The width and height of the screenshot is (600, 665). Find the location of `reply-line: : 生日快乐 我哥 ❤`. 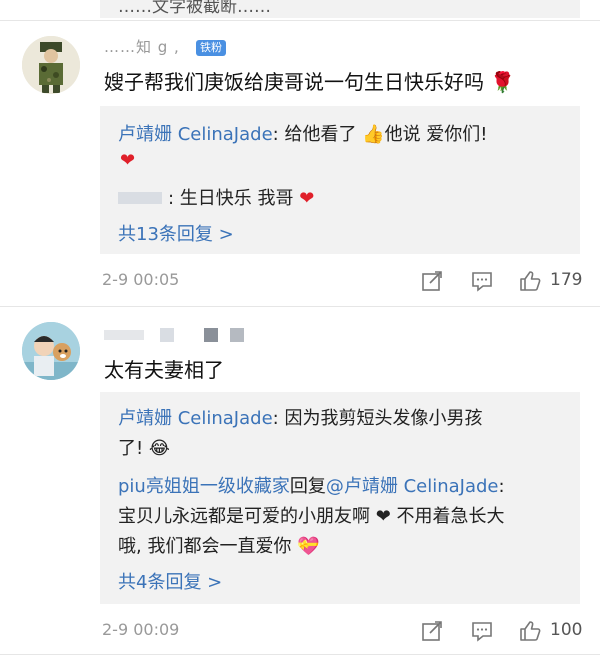

reply-line: : 生日快乐 我哥 ❤ is located at coordinates (216, 197).